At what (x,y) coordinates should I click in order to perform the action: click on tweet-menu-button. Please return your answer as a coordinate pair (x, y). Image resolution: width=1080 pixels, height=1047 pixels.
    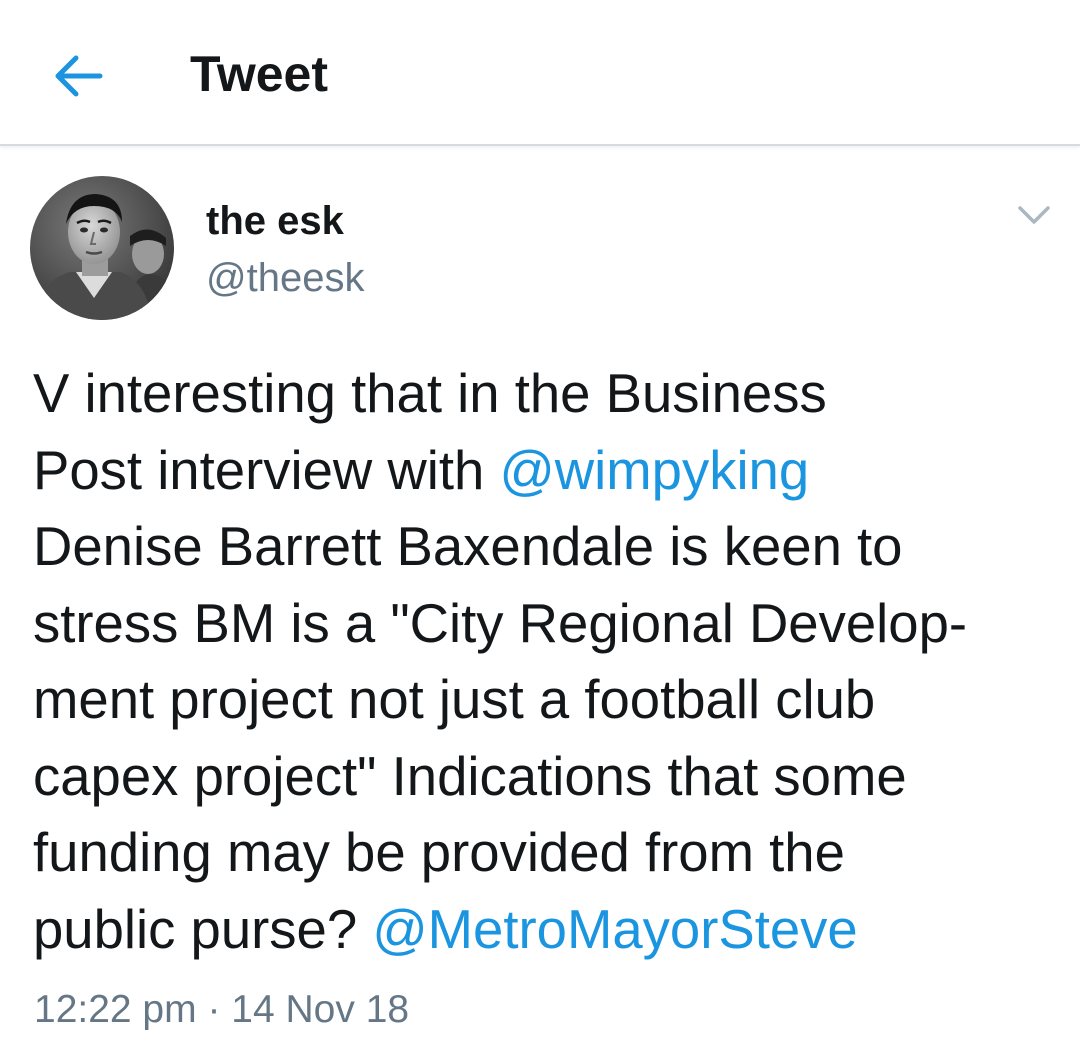
    Looking at the image, I should click on (1034, 215).